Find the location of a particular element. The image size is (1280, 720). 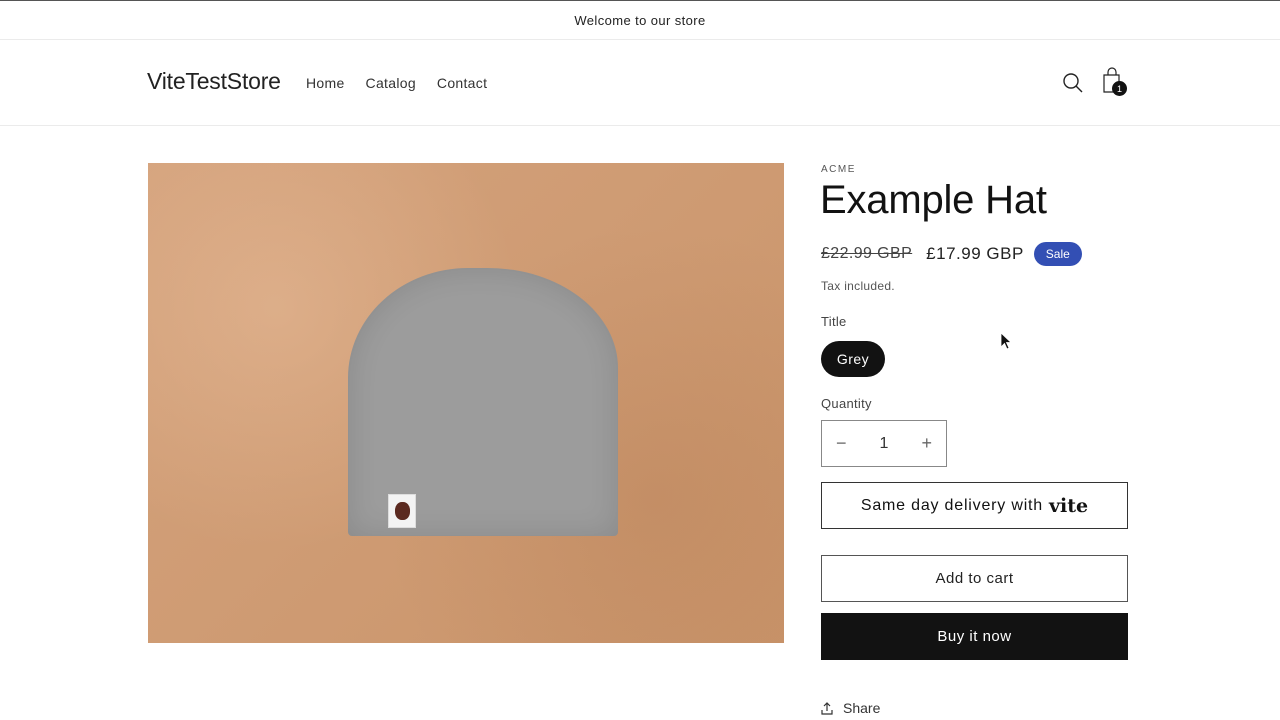

nav-home: Home is located at coordinates (325, 83).